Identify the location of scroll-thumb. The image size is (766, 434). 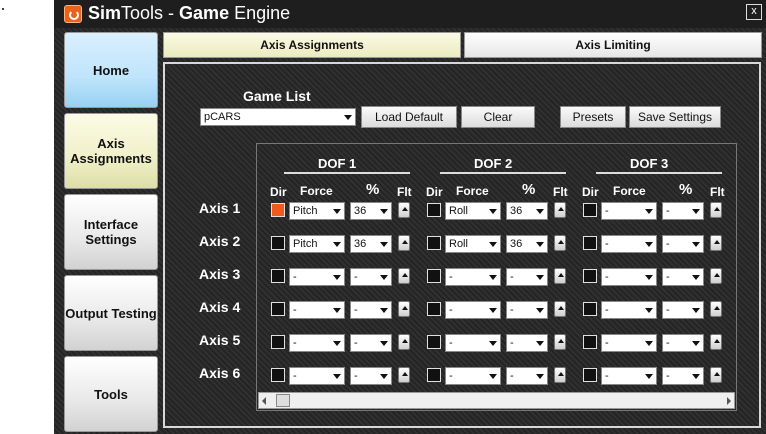
(283, 400).